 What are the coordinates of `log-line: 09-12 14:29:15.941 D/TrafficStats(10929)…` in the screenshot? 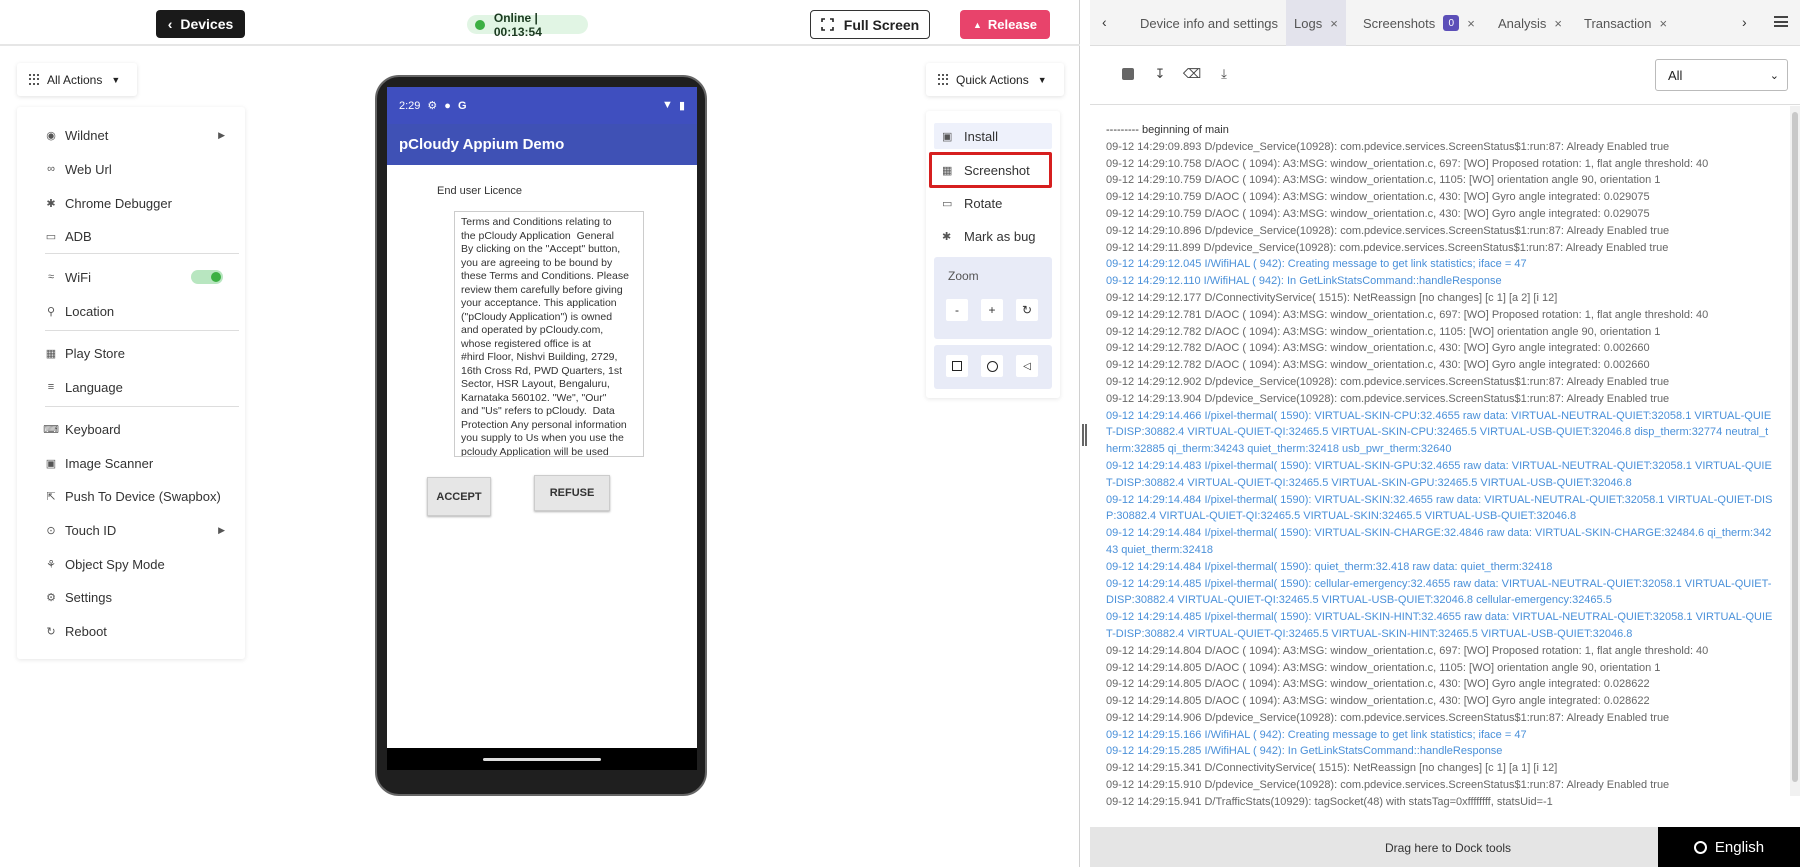 It's located at (1329, 801).